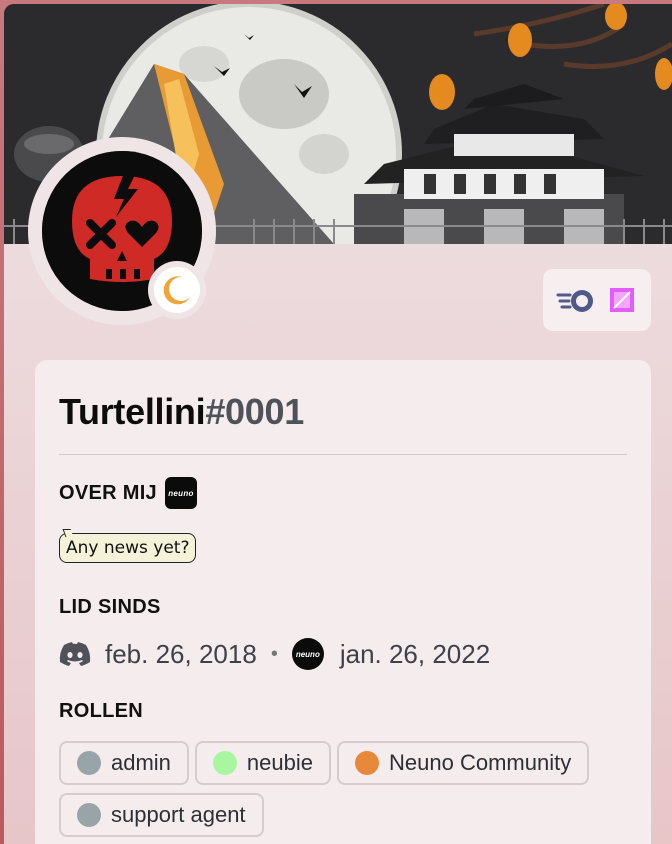 The width and height of the screenshot is (672, 844). I want to click on member-since-row: feb. 26, 2018 • neuno jan. 26, 2022, so click(343, 654).